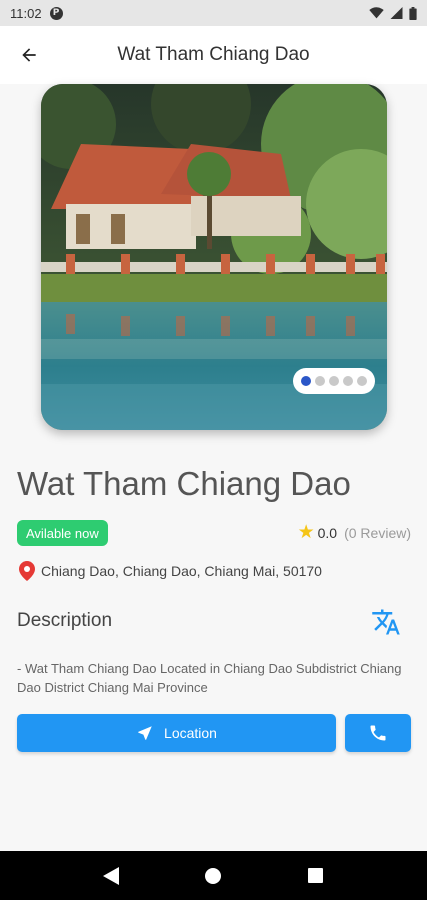 Image resolution: width=427 pixels, height=900 pixels. I want to click on location-button: Location, so click(176, 733).